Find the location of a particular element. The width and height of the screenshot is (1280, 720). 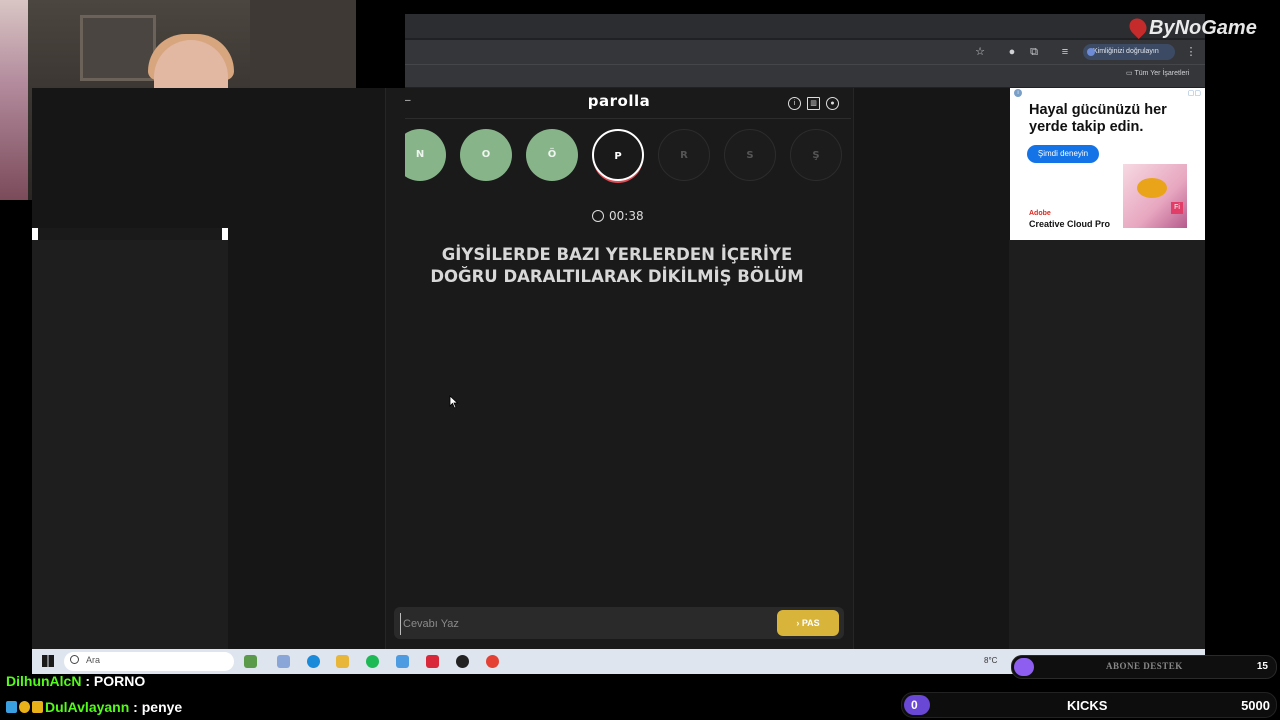

start-button is located at coordinates (48, 661).